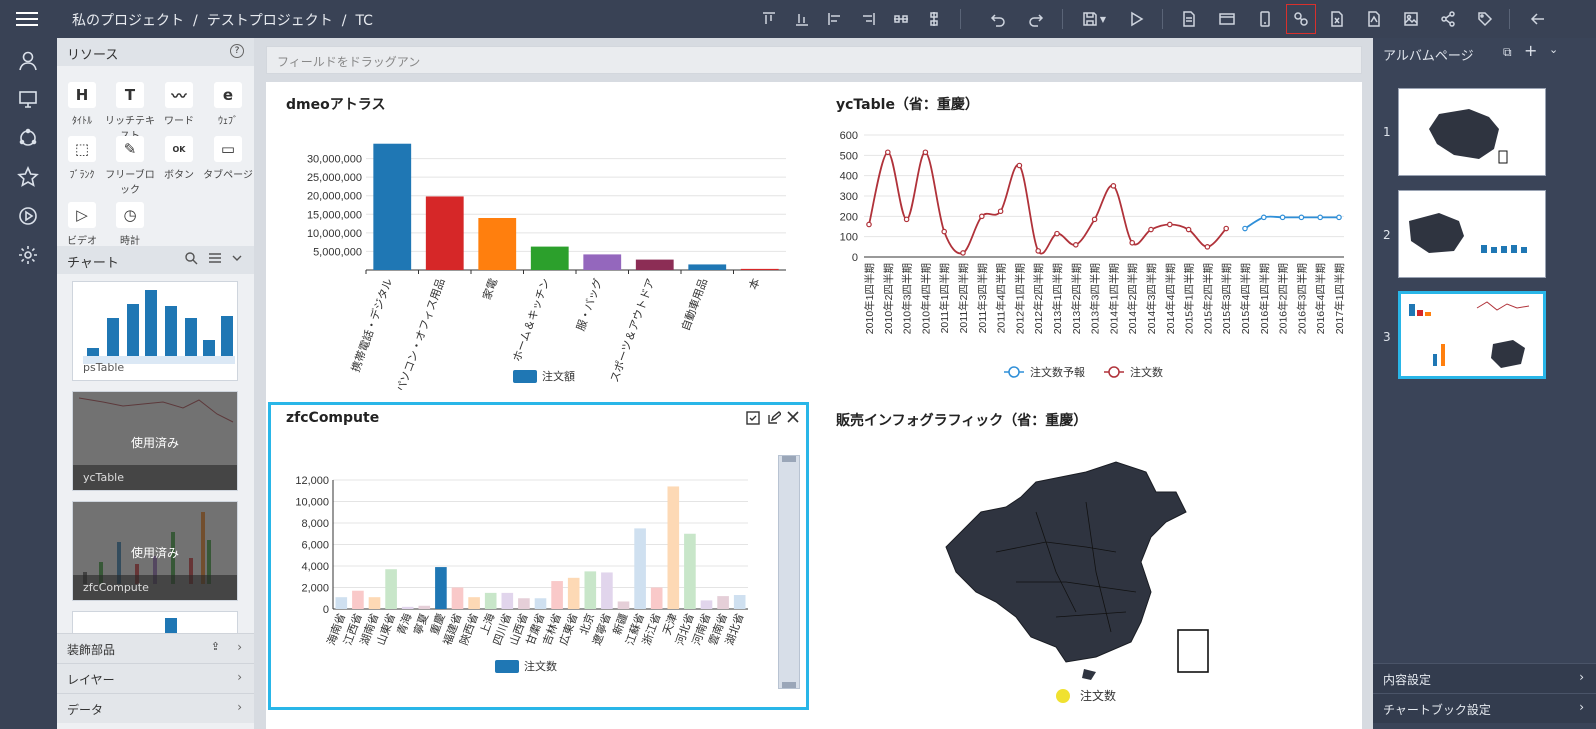 The height and width of the screenshot is (729, 1596). I want to click on hamburger-menu-icon, so click(27, 18).